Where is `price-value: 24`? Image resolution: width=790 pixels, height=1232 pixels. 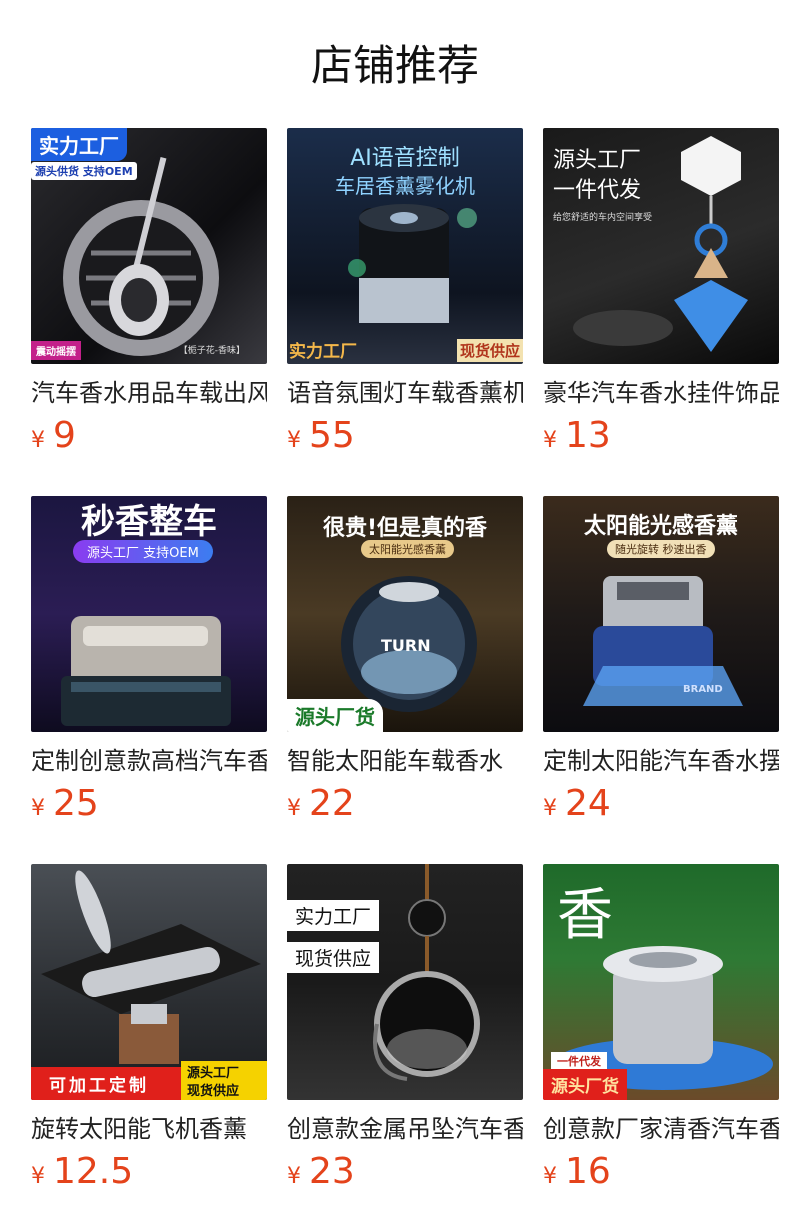
price-value: 24 is located at coordinates (588, 803).